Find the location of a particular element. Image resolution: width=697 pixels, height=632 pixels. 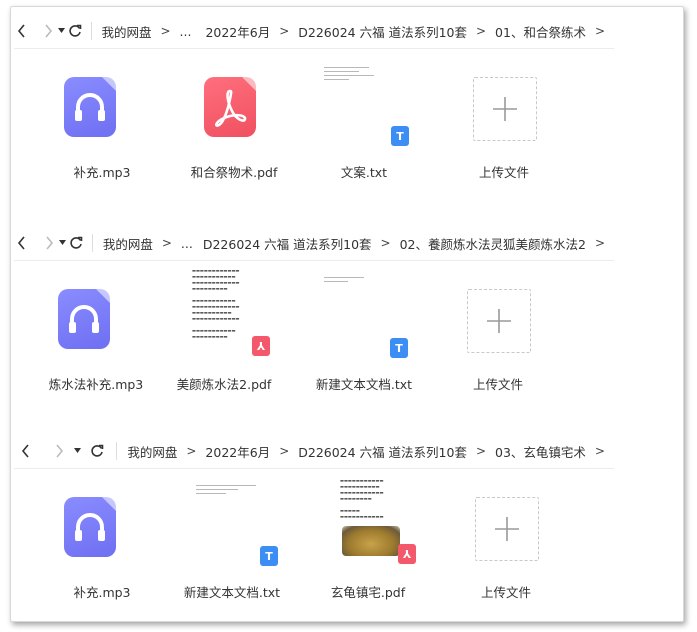

breadcrumb-current: 03、玄龟镇宅术 is located at coordinates (540, 451).